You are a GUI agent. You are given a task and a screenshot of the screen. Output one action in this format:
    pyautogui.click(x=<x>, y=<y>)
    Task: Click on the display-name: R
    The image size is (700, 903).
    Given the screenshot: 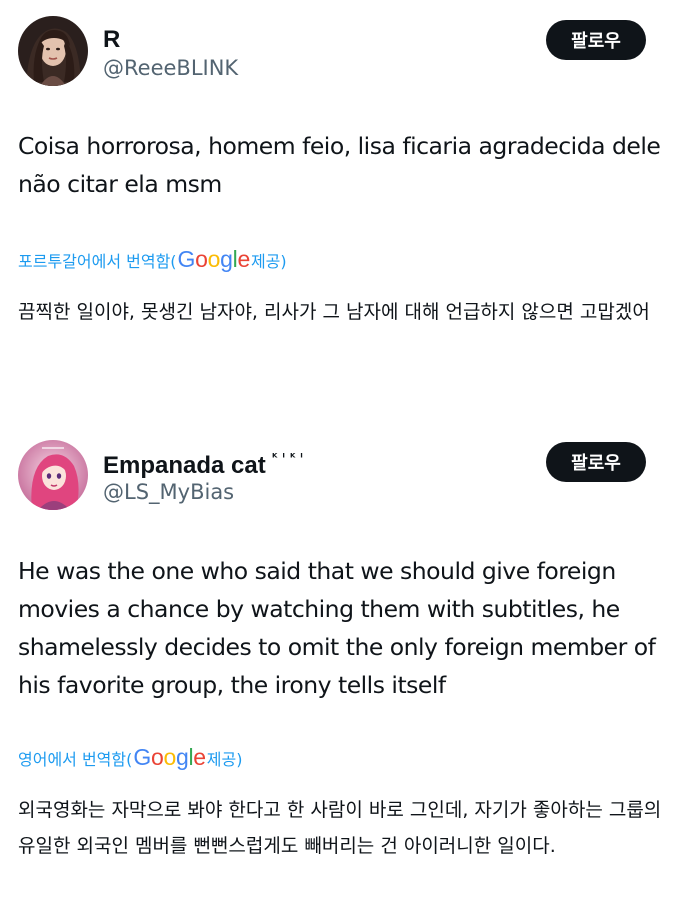 What is the action you would take?
    pyautogui.click(x=111, y=40)
    